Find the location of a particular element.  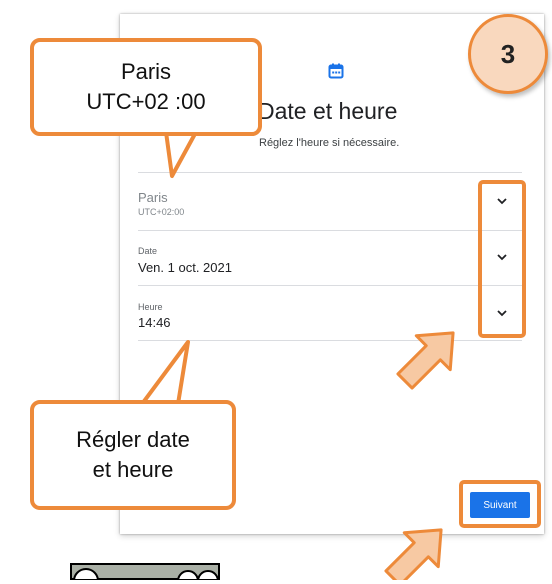

callout-line: UTC+02 :00 is located at coordinates (146, 101).